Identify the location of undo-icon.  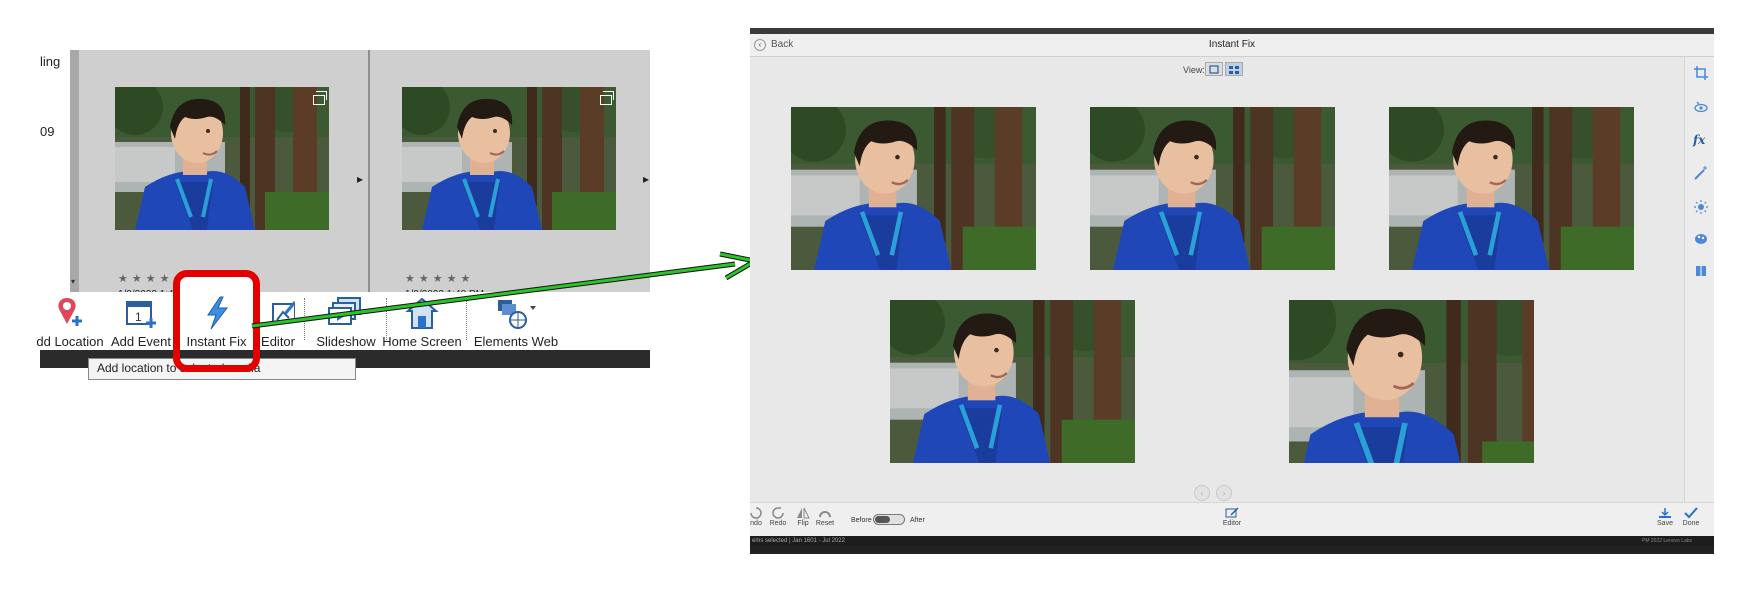
(756, 513).